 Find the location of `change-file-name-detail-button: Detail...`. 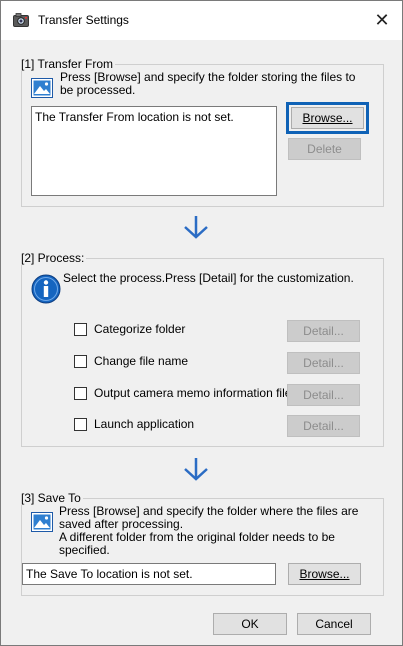

change-file-name-detail-button: Detail... is located at coordinates (323, 363).